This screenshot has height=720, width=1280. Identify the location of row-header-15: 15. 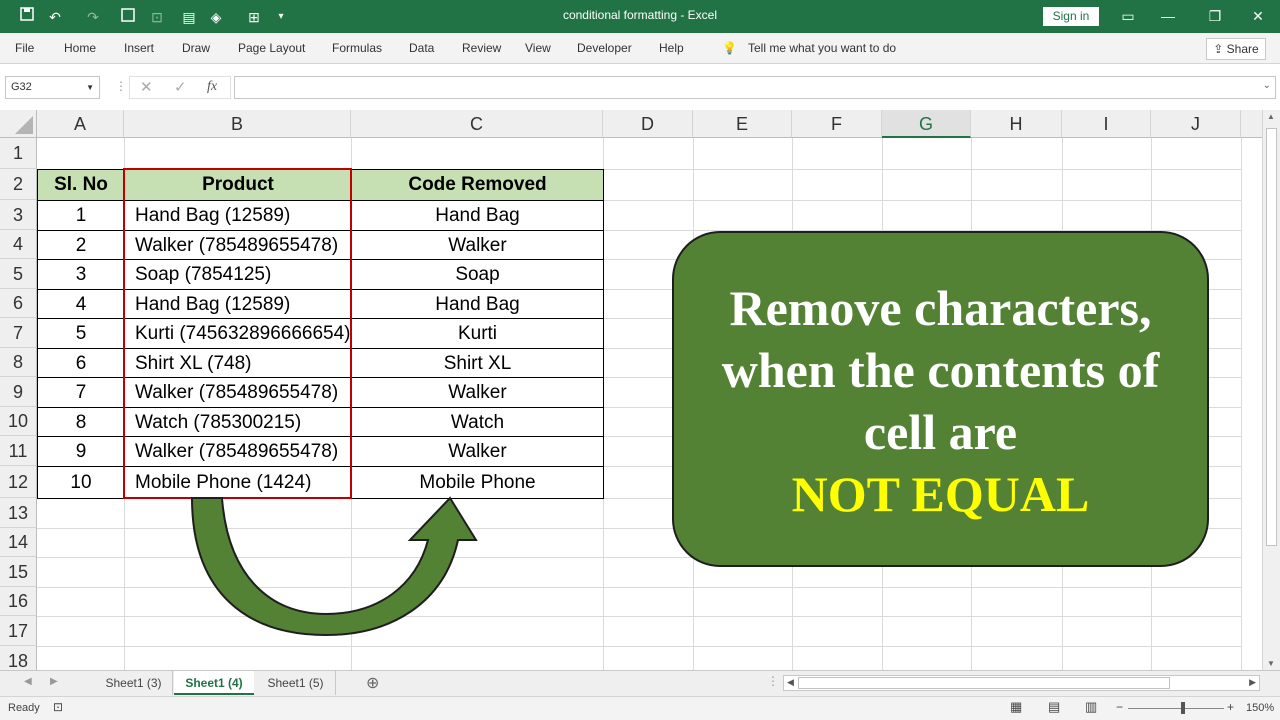
(18, 572).